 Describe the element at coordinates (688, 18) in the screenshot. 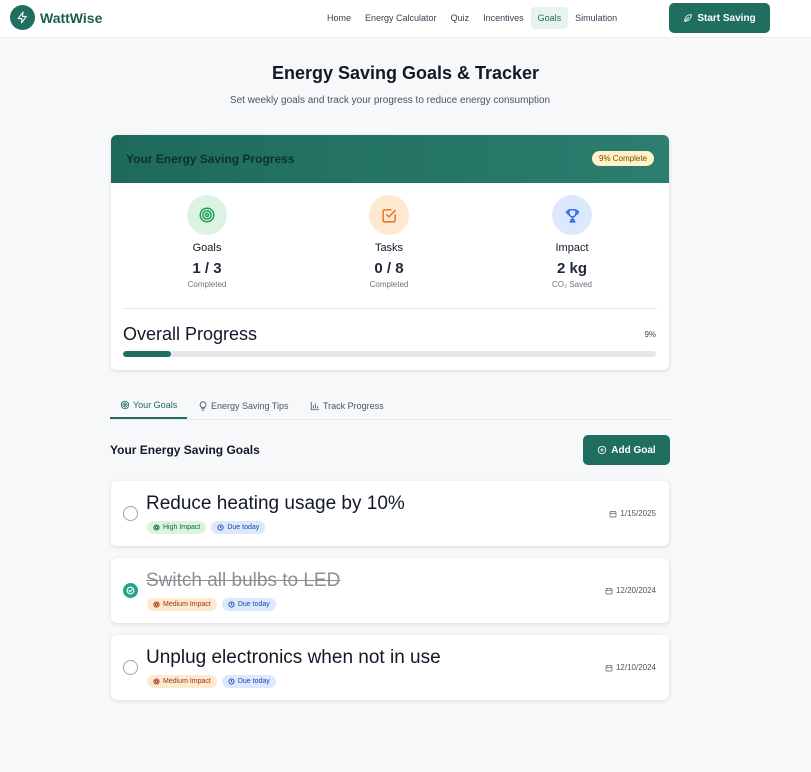

I see `leaf-icon` at that location.